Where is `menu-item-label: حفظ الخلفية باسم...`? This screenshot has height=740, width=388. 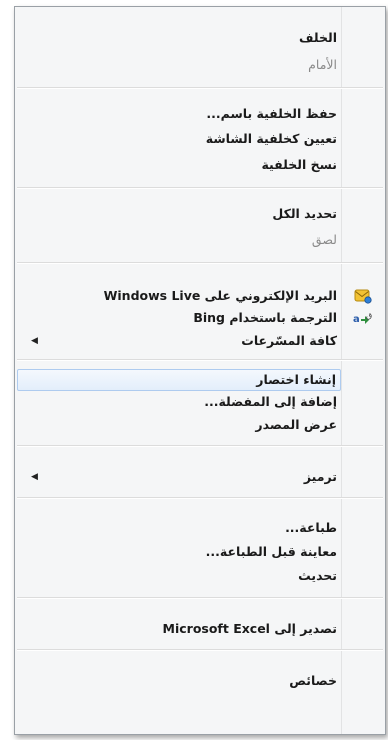 menu-item-label: حفظ الخلفية باسم... is located at coordinates (271, 113).